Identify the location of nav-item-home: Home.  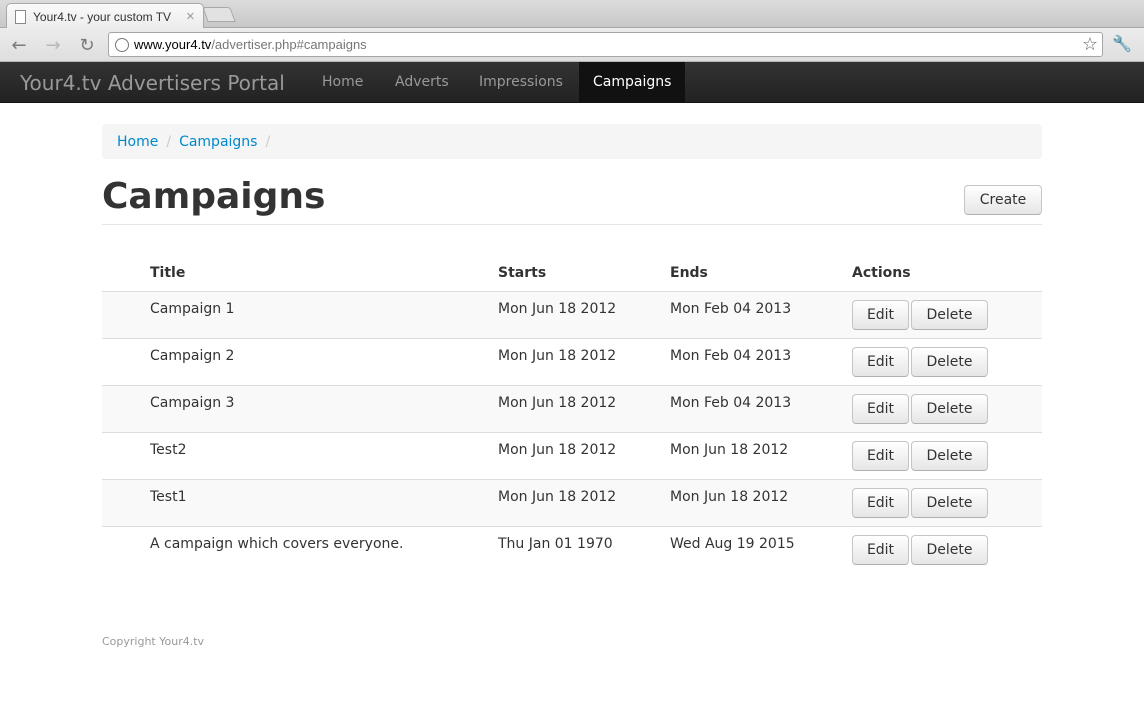
(342, 82).